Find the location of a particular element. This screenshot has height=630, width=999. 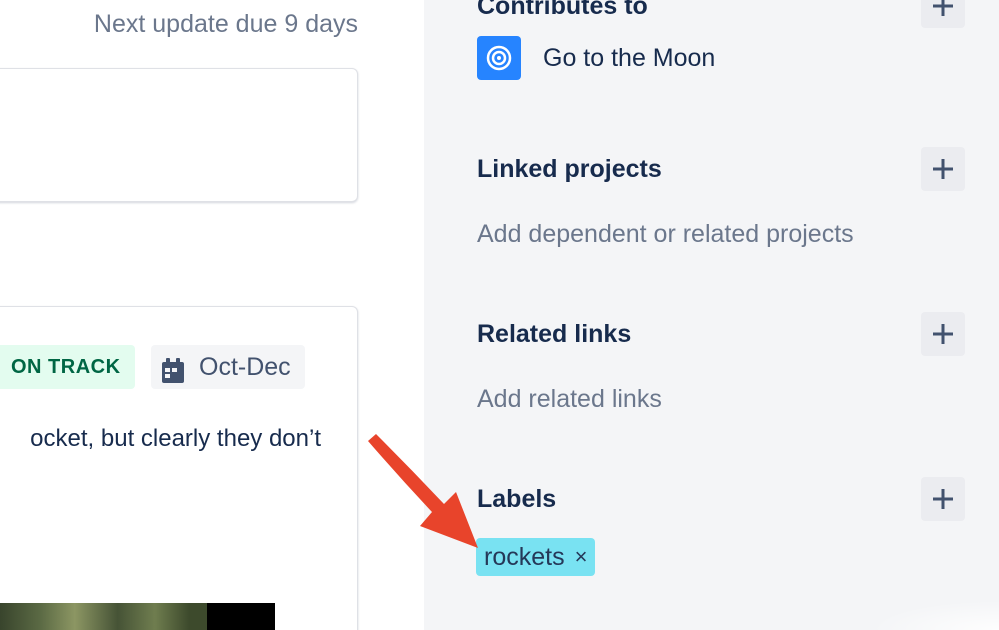

related-links-placeholder: Add related links is located at coordinates (569, 399).